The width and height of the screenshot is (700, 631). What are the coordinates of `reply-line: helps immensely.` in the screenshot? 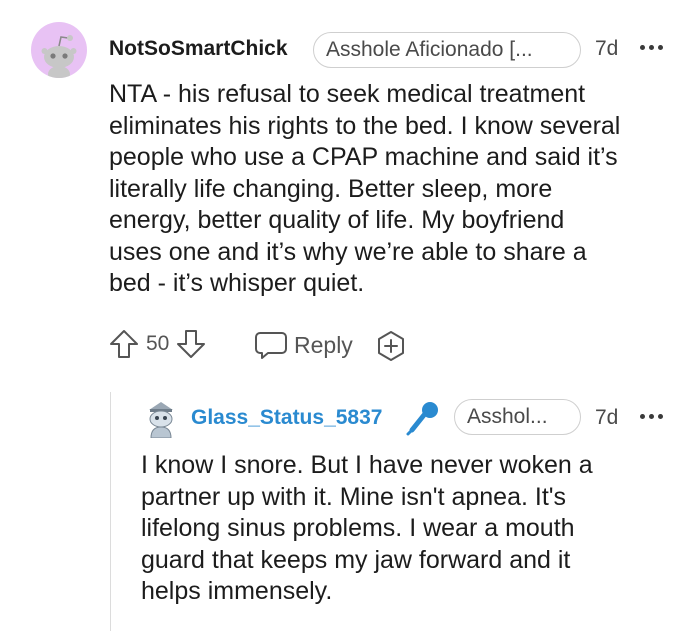 It's located at (237, 591).